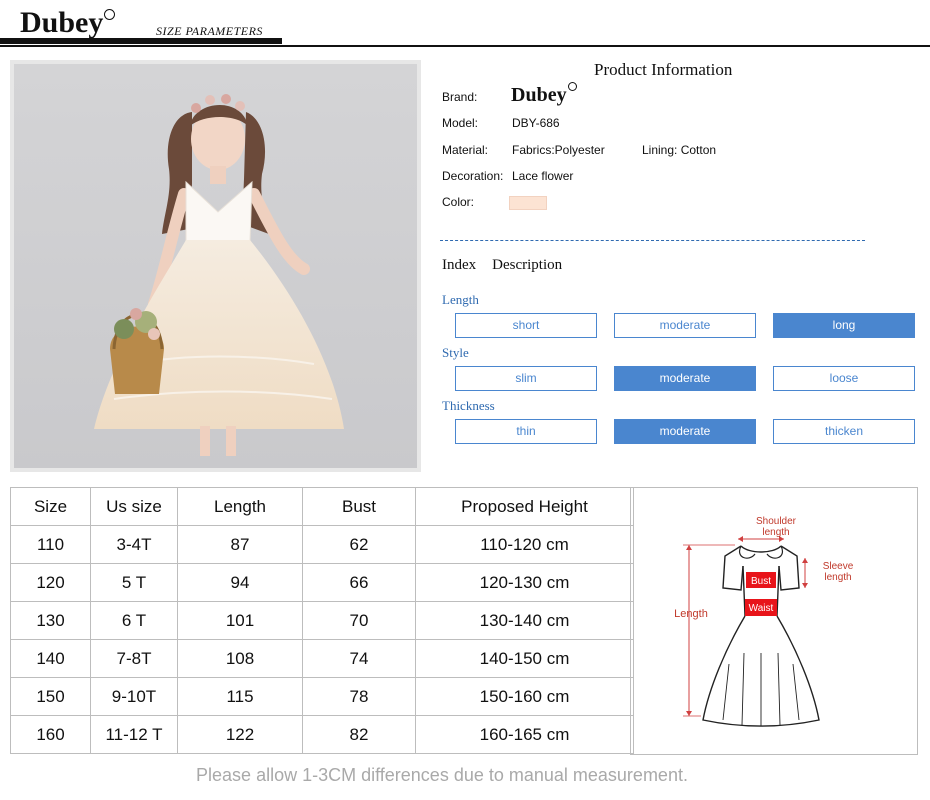 The height and width of the screenshot is (800, 930). I want to click on index-header: Index Description, so click(510, 265).